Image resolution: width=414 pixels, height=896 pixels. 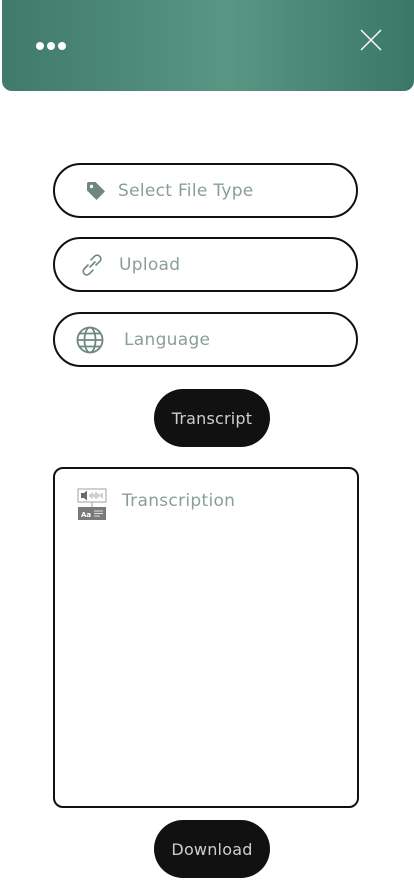 I want to click on upload-label: Upload, so click(x=150, y=264).